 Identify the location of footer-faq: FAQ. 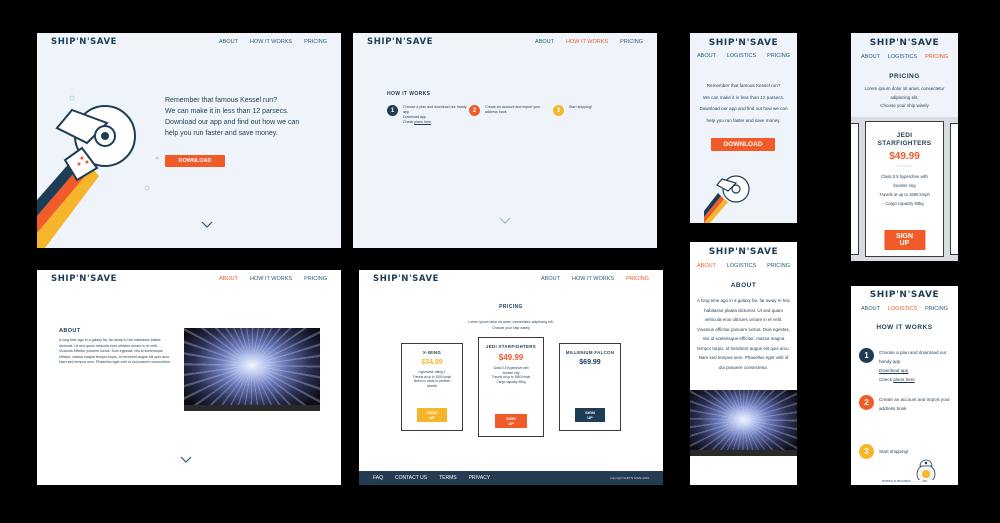
(378, 478).